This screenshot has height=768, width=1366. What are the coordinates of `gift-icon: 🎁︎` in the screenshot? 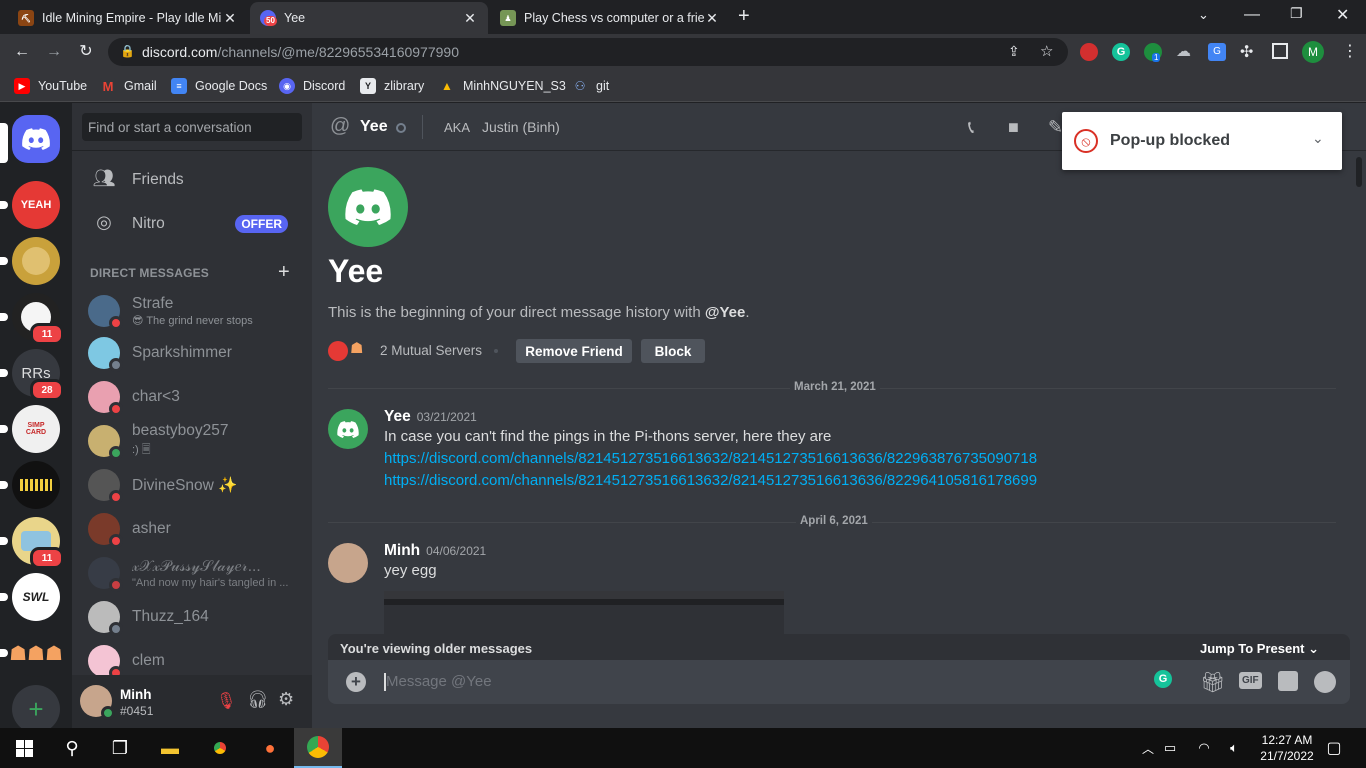 It's located at (1212, 682).